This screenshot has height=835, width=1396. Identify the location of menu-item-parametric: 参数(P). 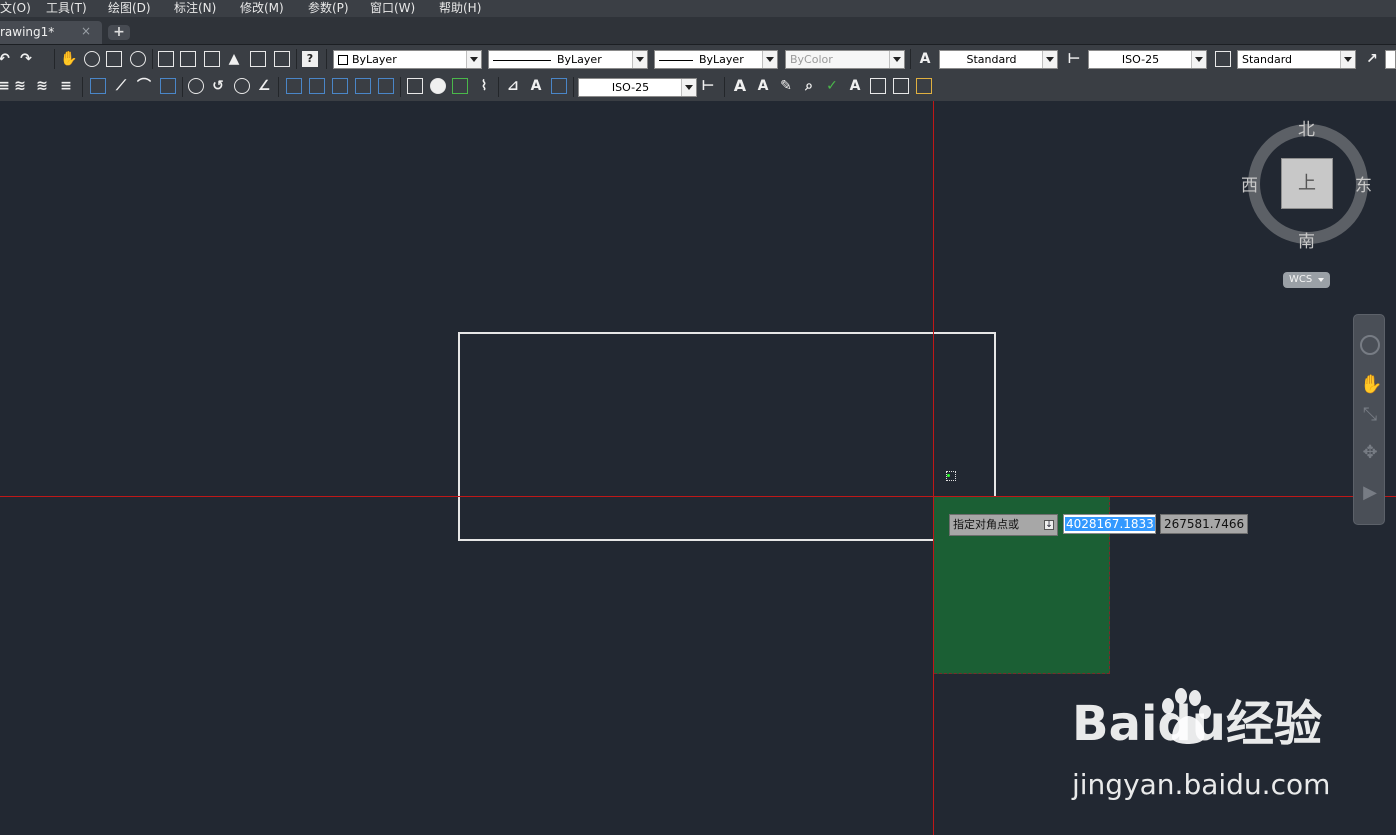
(328, 8).